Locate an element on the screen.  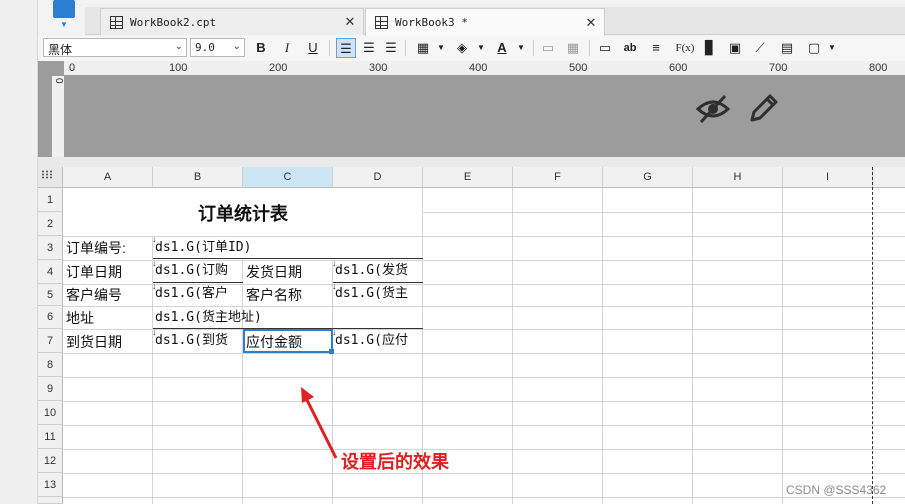
row-header-3: 3 is located at coordinates (50, 248).